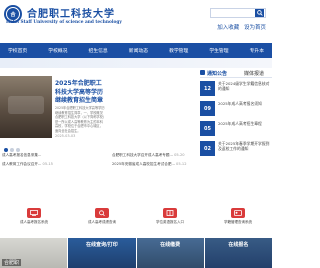  I want to click on computer-icon, so click(34, 213).